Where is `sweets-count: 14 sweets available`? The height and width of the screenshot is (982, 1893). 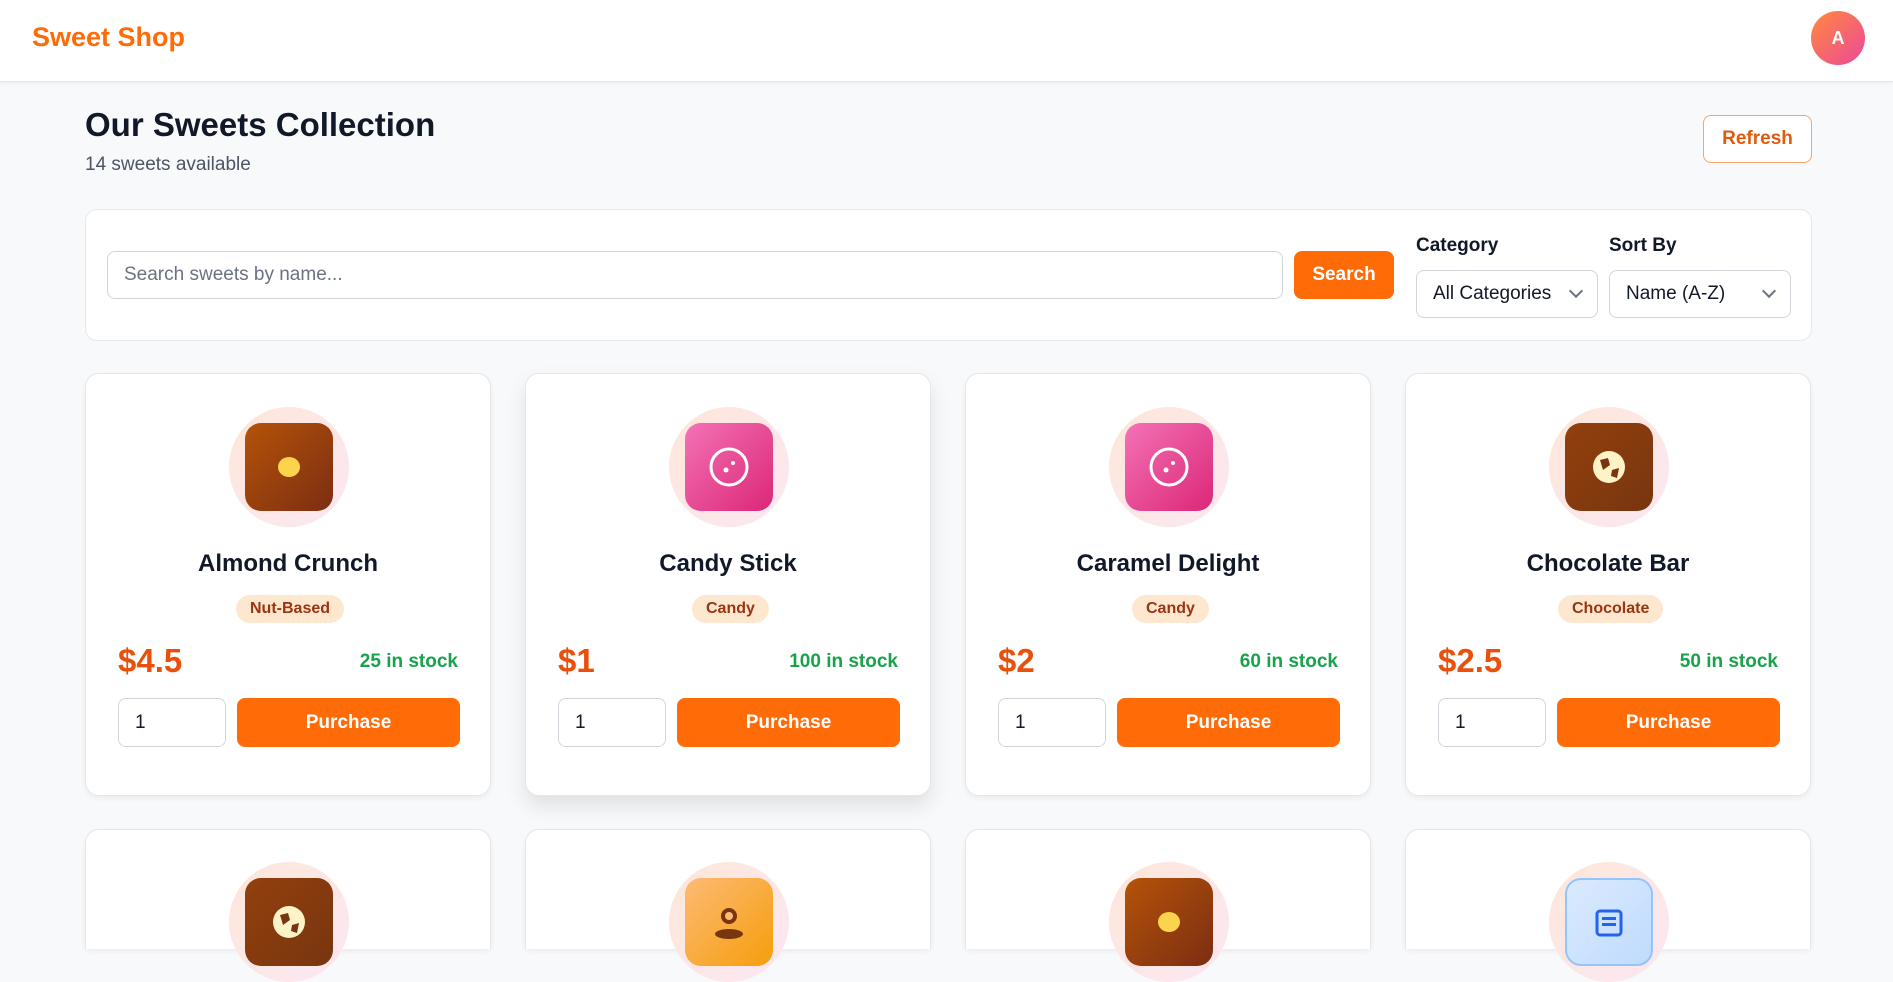
sweets-count: 14 sweets available is located at coordinates (168, 164).